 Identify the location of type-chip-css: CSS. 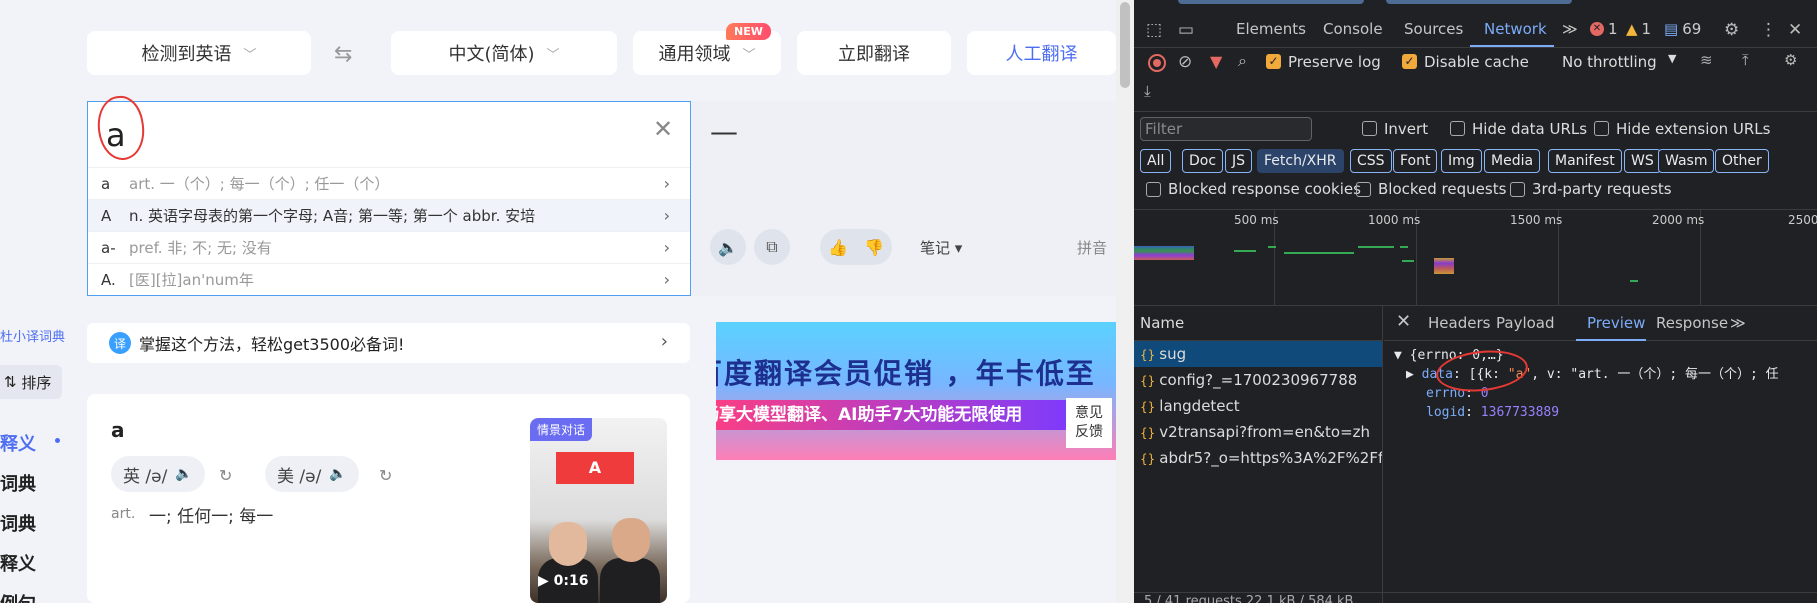
(1371, 161).